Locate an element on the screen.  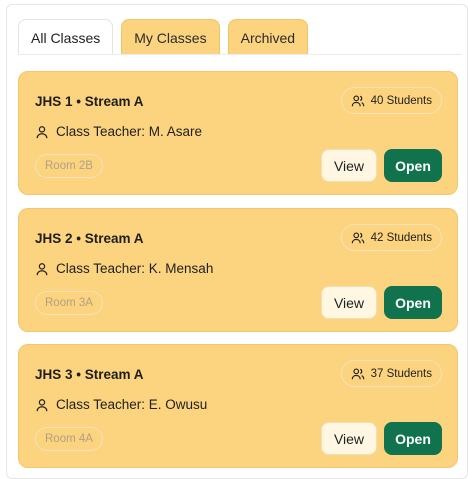
tab-divider is located at coordinates (240, 54).